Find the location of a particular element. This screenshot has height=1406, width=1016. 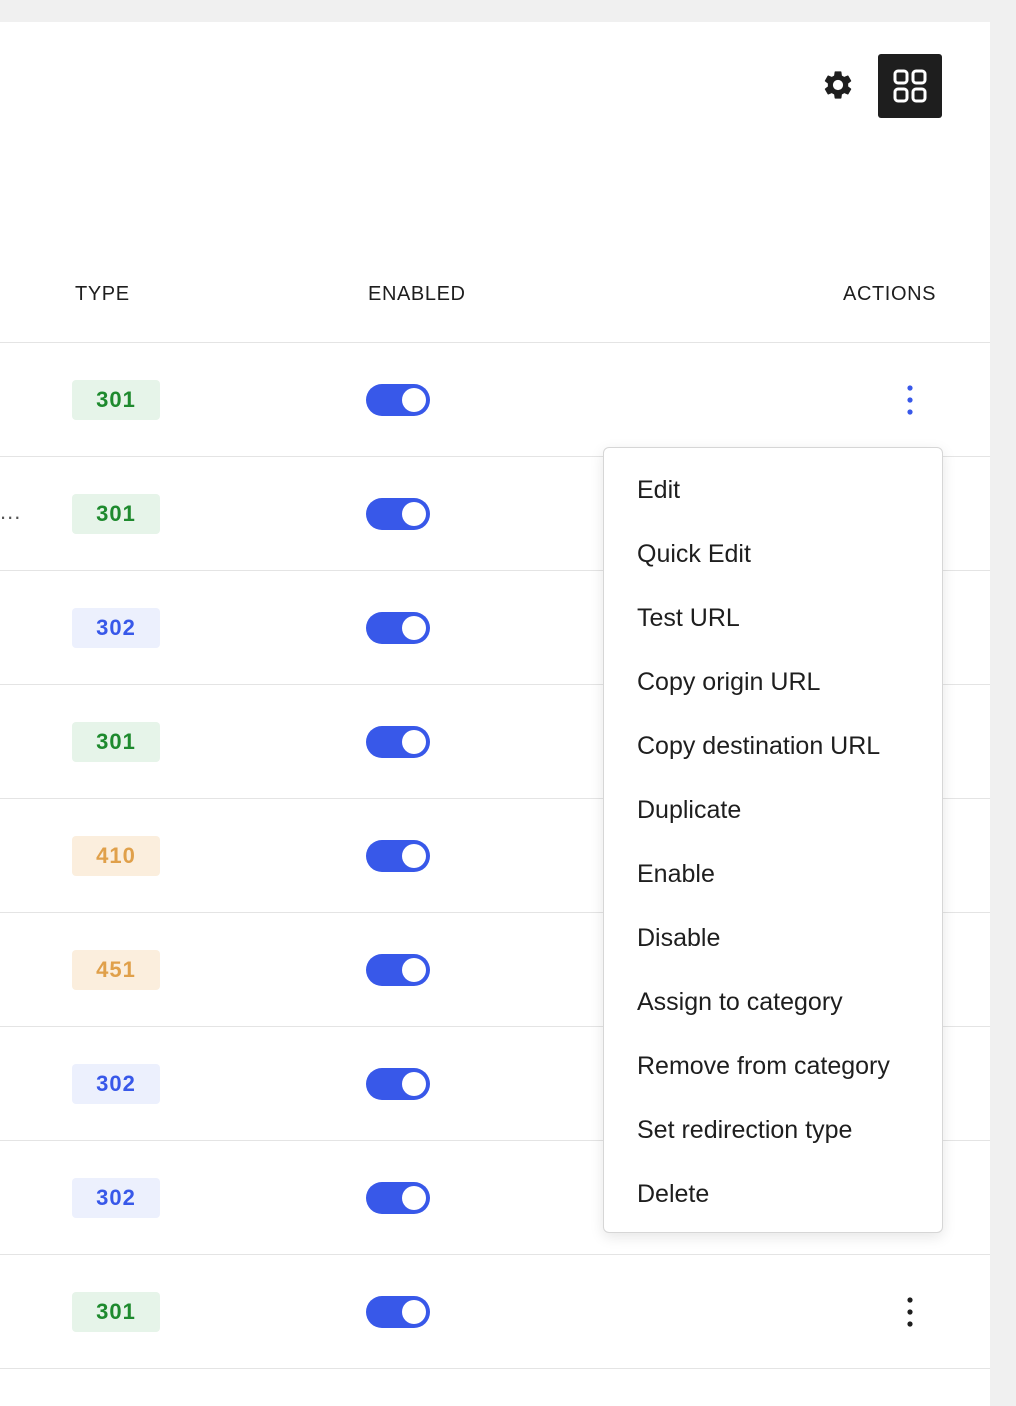

grid-view-button is located at coordinates (910, 86).